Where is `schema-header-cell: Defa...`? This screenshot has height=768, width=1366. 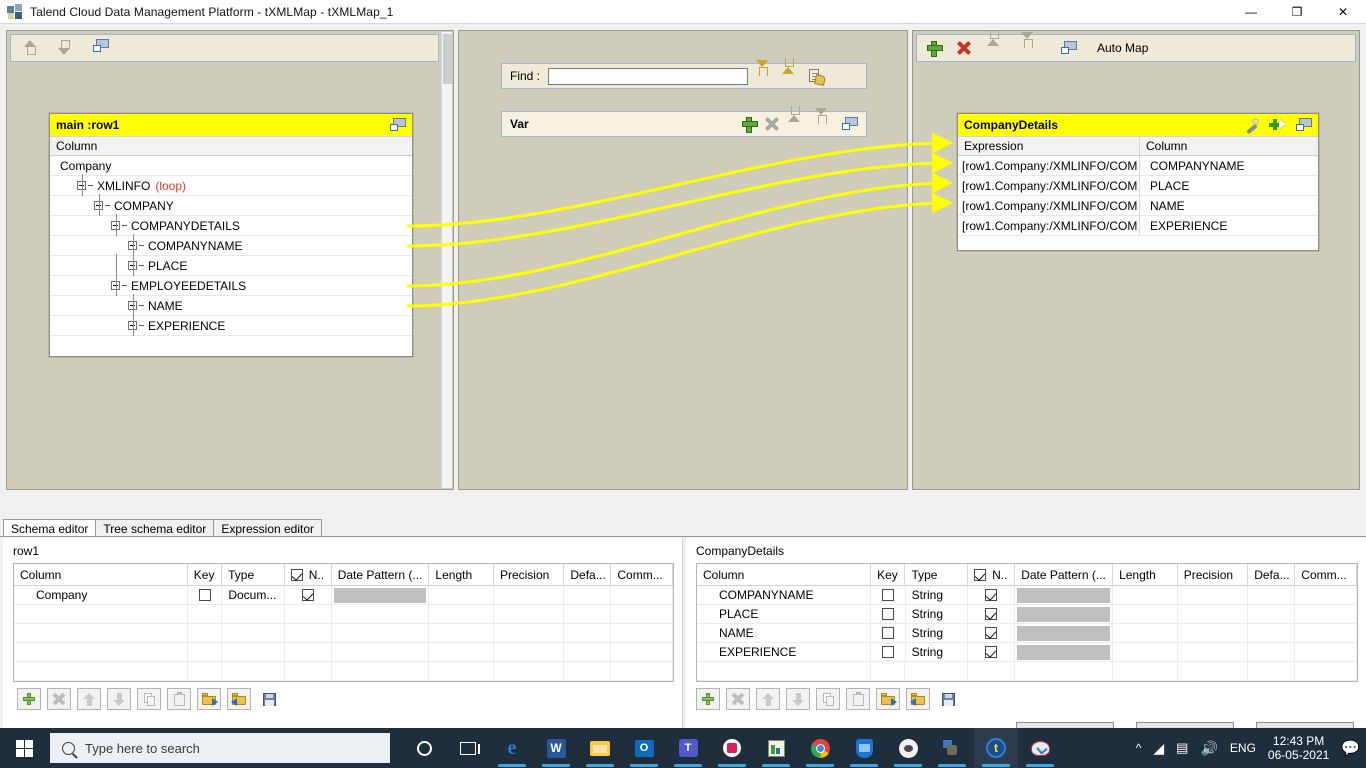
schema-header-cell: Defa... is located at coordinates (588, 574).